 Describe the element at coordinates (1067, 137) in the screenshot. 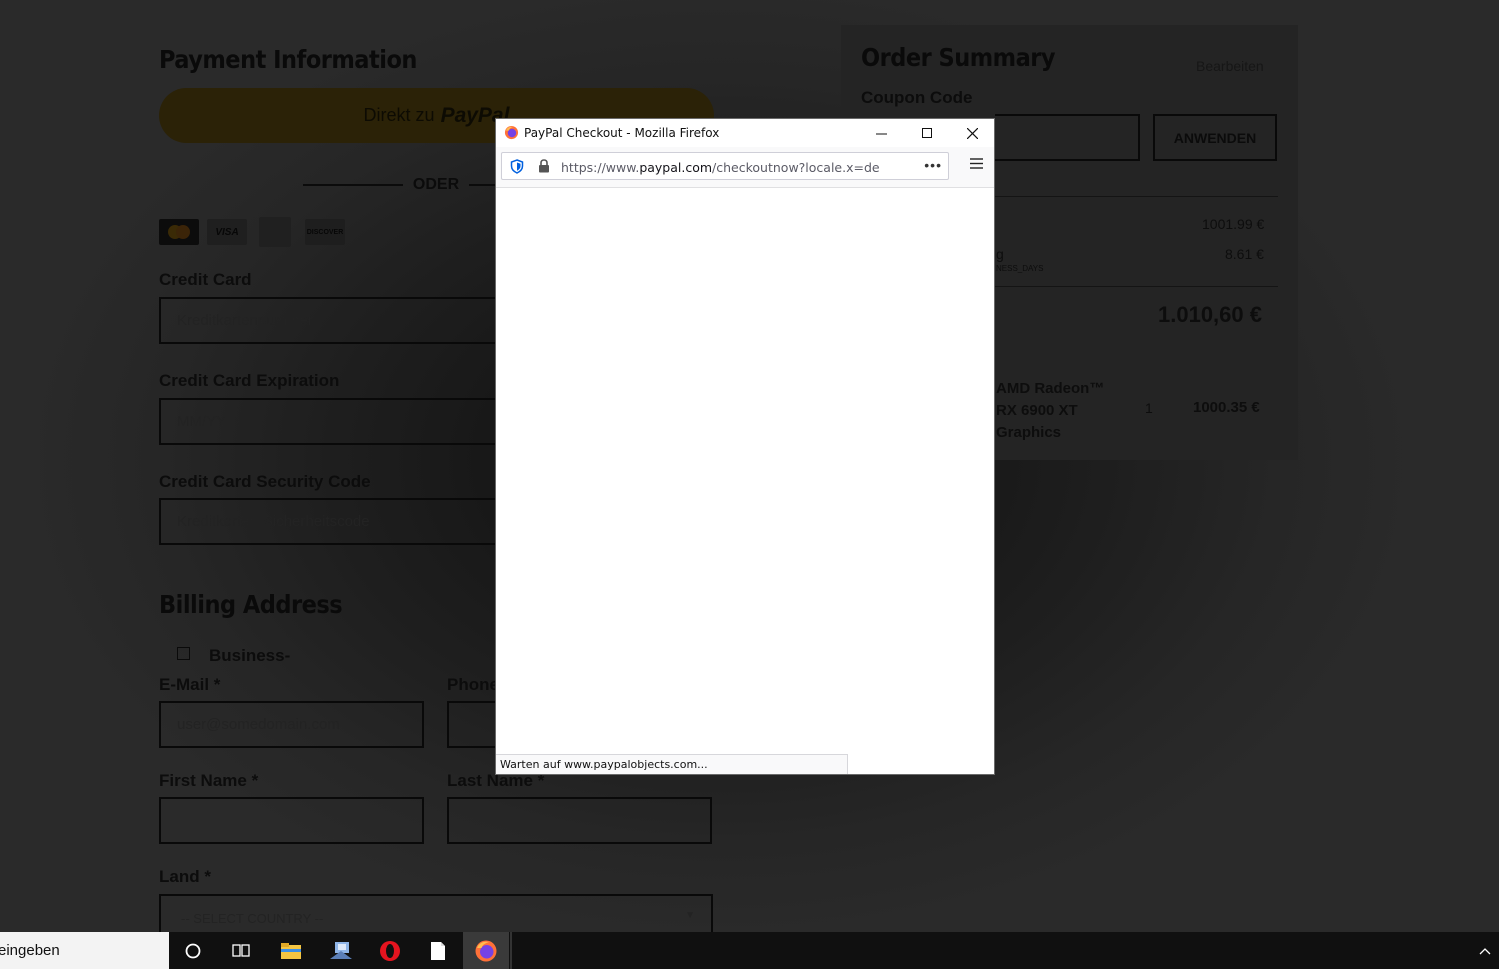

I see `coupon-input` at that location.